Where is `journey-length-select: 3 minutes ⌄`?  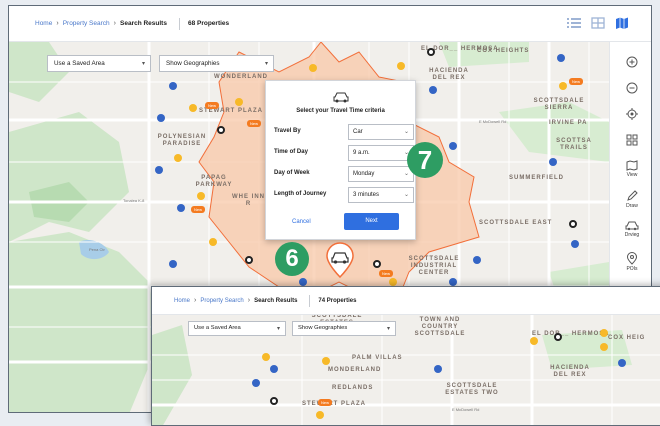 journey-length-select: 3 minutes ⌄ is located at coordinates (381, 195).